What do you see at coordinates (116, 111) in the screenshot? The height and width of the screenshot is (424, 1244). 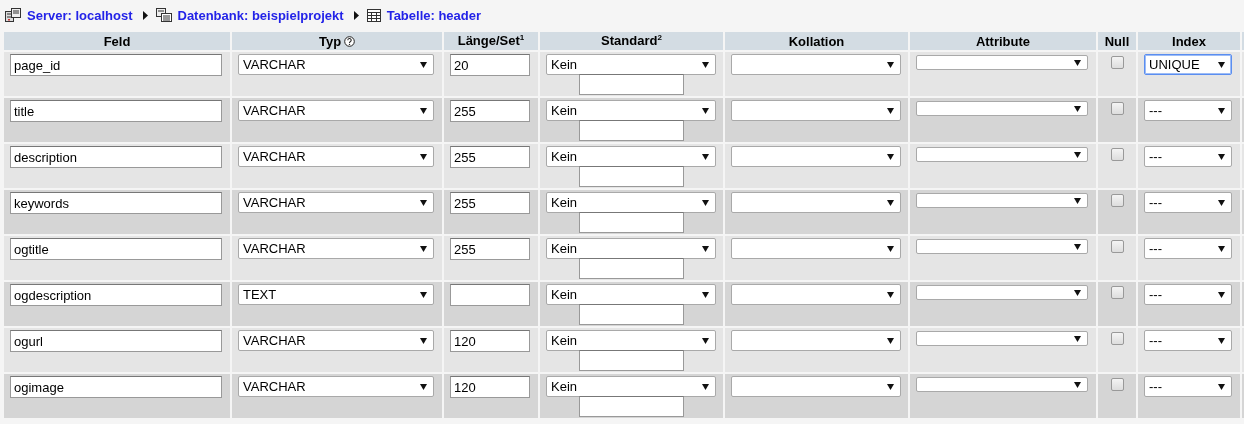 I see `field-name-input: title` at bounding box center [116, 111].